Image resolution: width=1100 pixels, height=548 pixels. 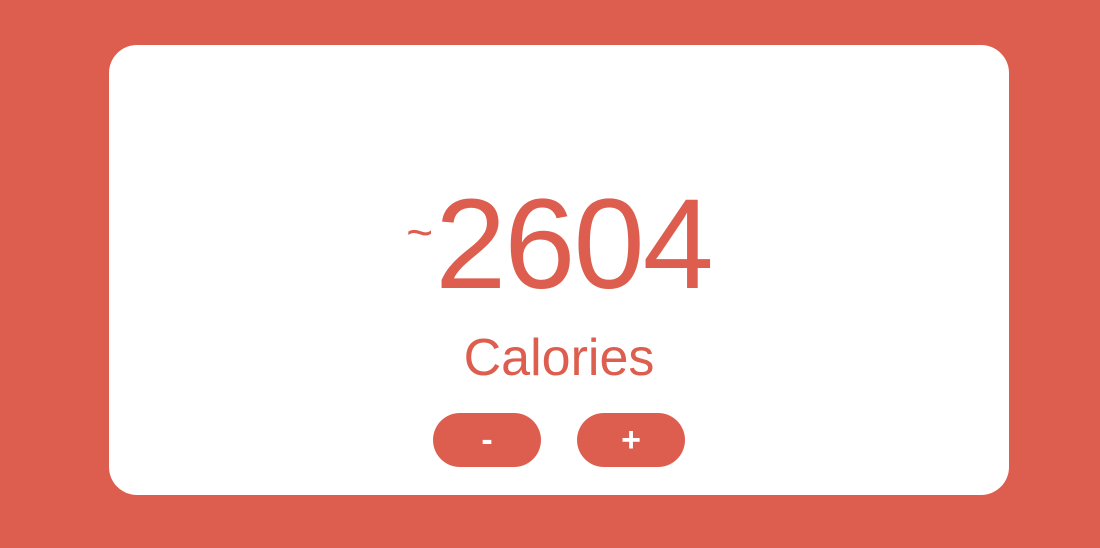 What do you see at coordinates (420, 232) in the screenshot?
I see `approx-symbol: ~` at bounding box center [420, 232].